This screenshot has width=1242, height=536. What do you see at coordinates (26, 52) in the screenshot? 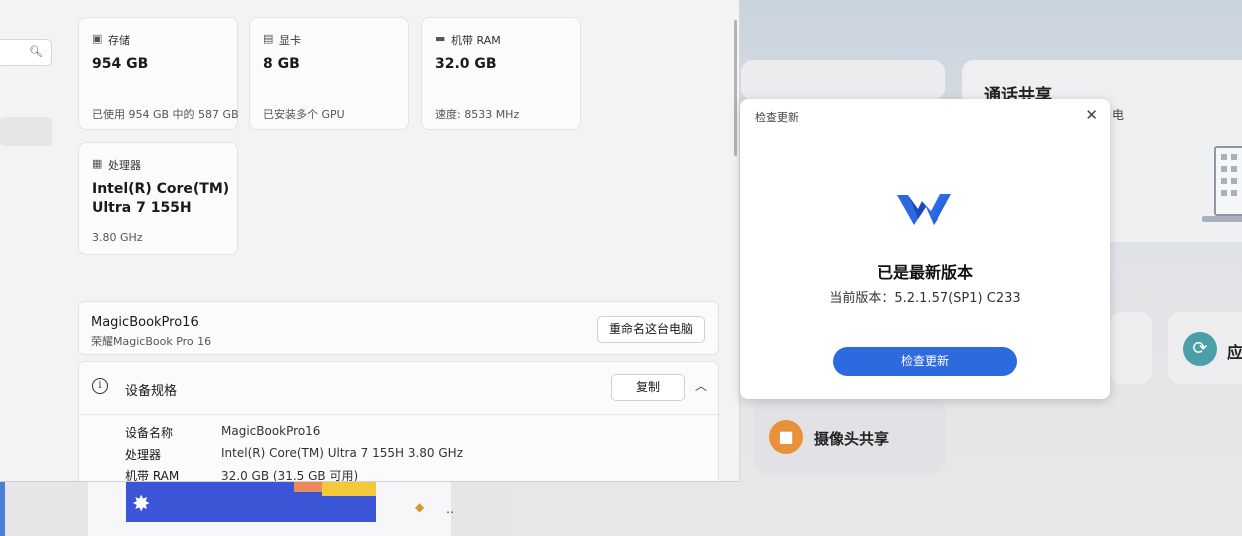
I see `search-input: 🔍︎` at bounding box center [26, 52].